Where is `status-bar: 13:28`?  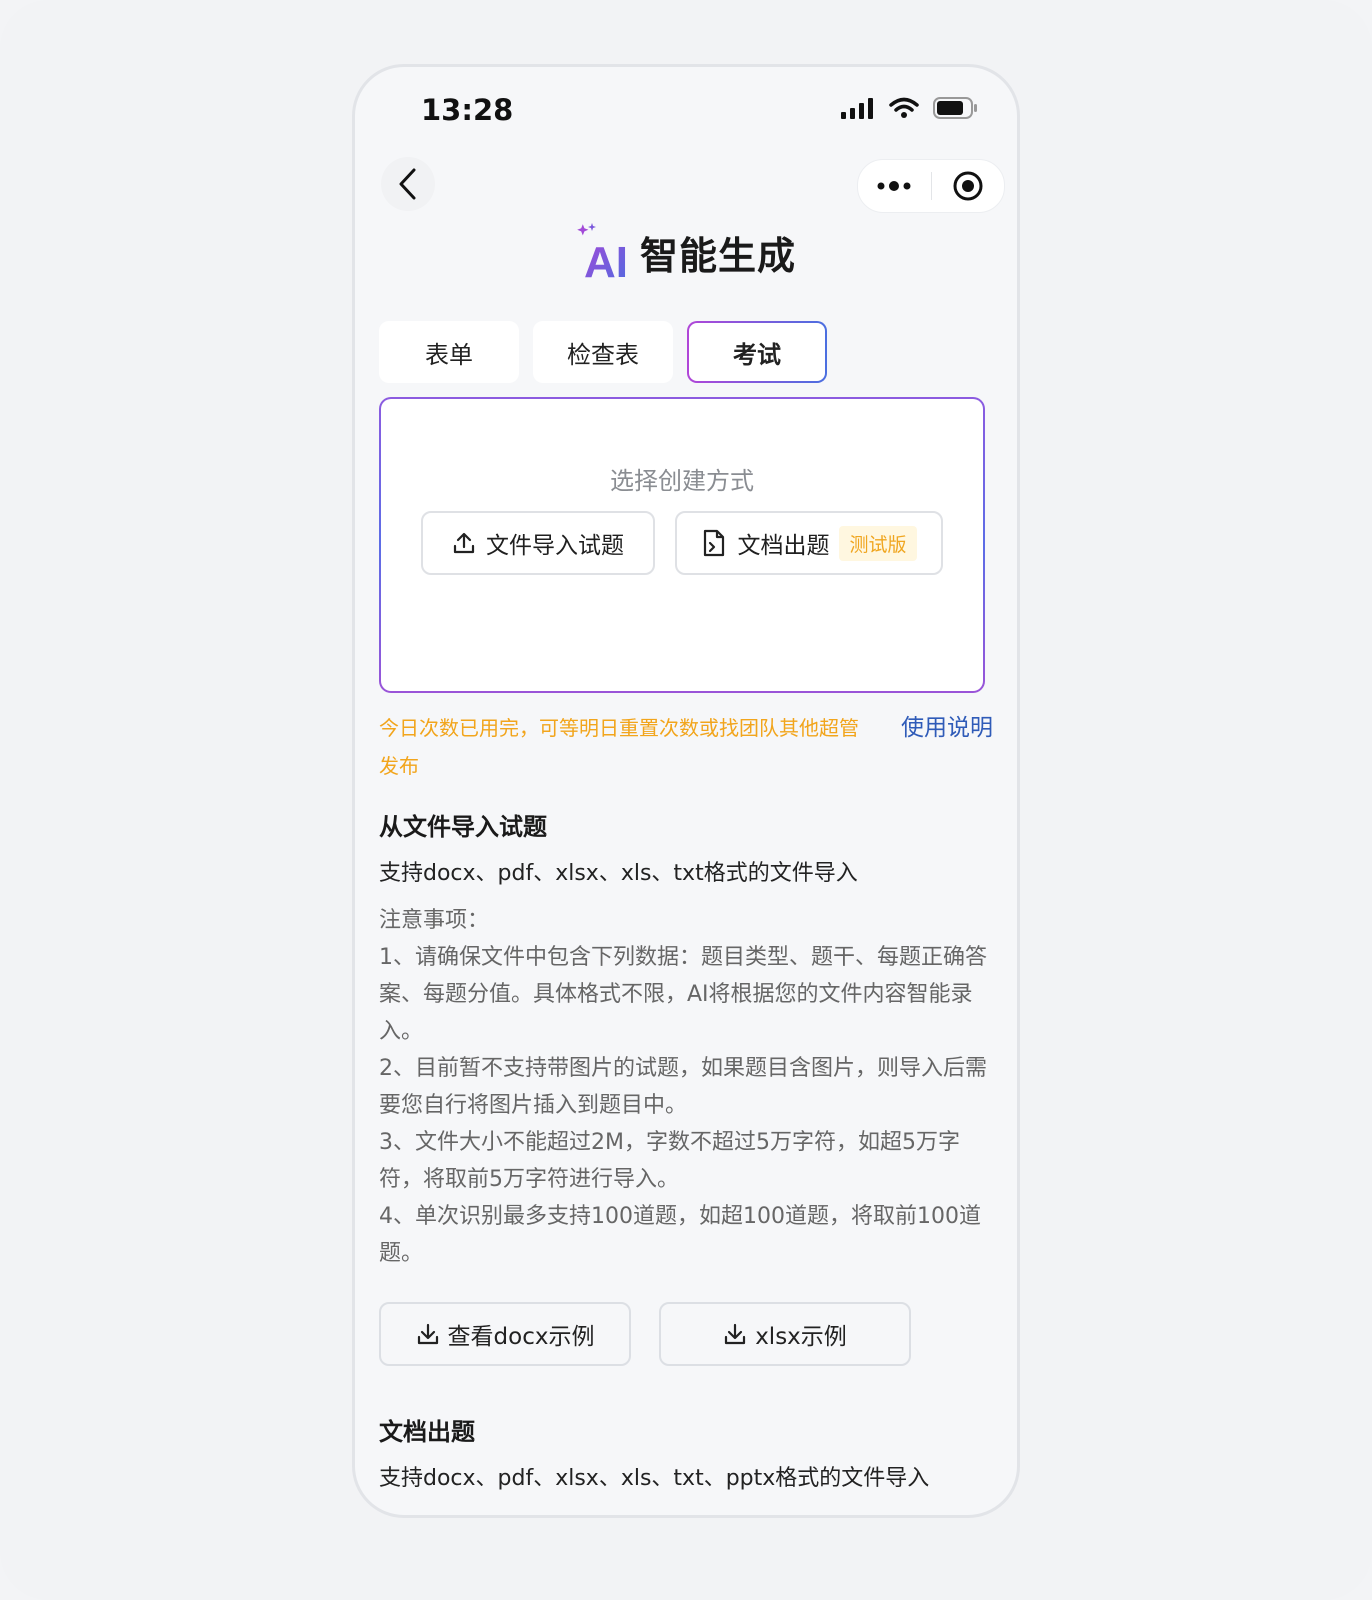
status-bar: 13:28 is located at coordinates (686, 112).